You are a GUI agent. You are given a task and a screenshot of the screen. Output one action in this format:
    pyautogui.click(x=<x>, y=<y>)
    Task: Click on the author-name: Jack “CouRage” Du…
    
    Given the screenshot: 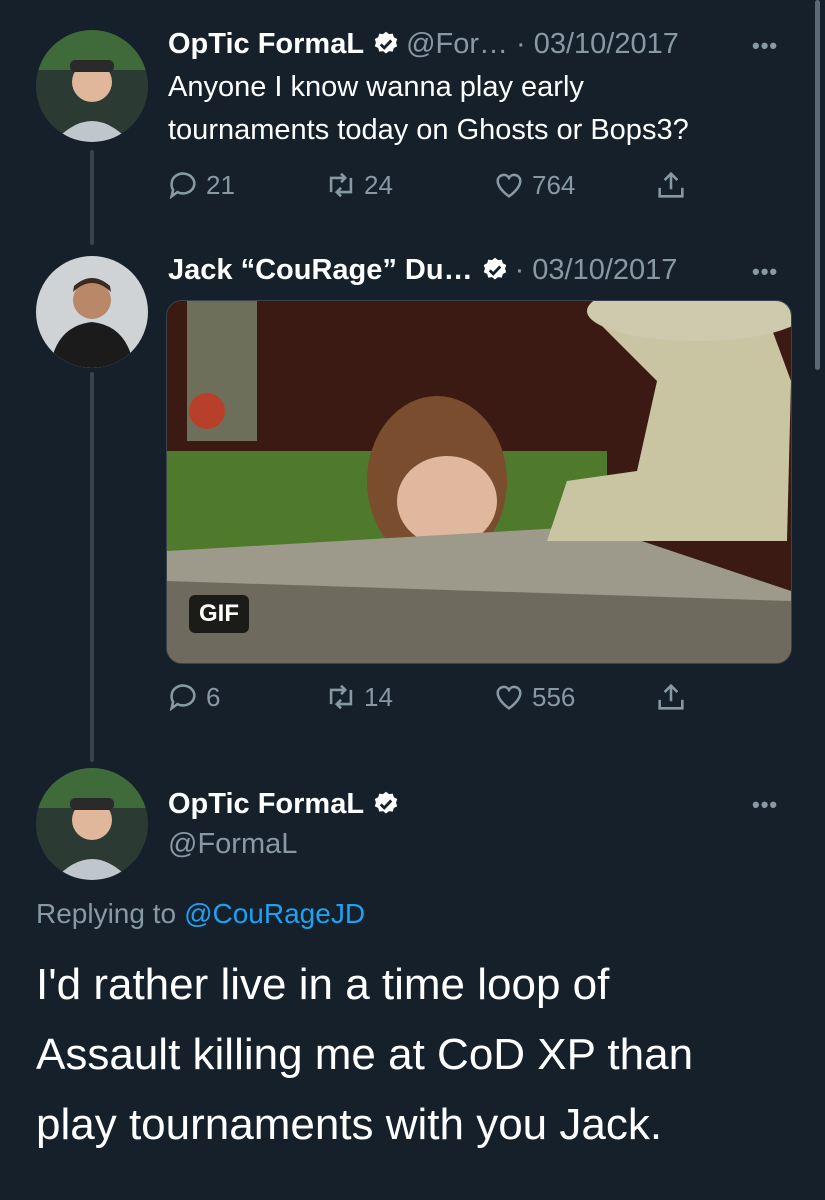 What is the action you would take?
    pyautogui.click(x=320, y=270)
    